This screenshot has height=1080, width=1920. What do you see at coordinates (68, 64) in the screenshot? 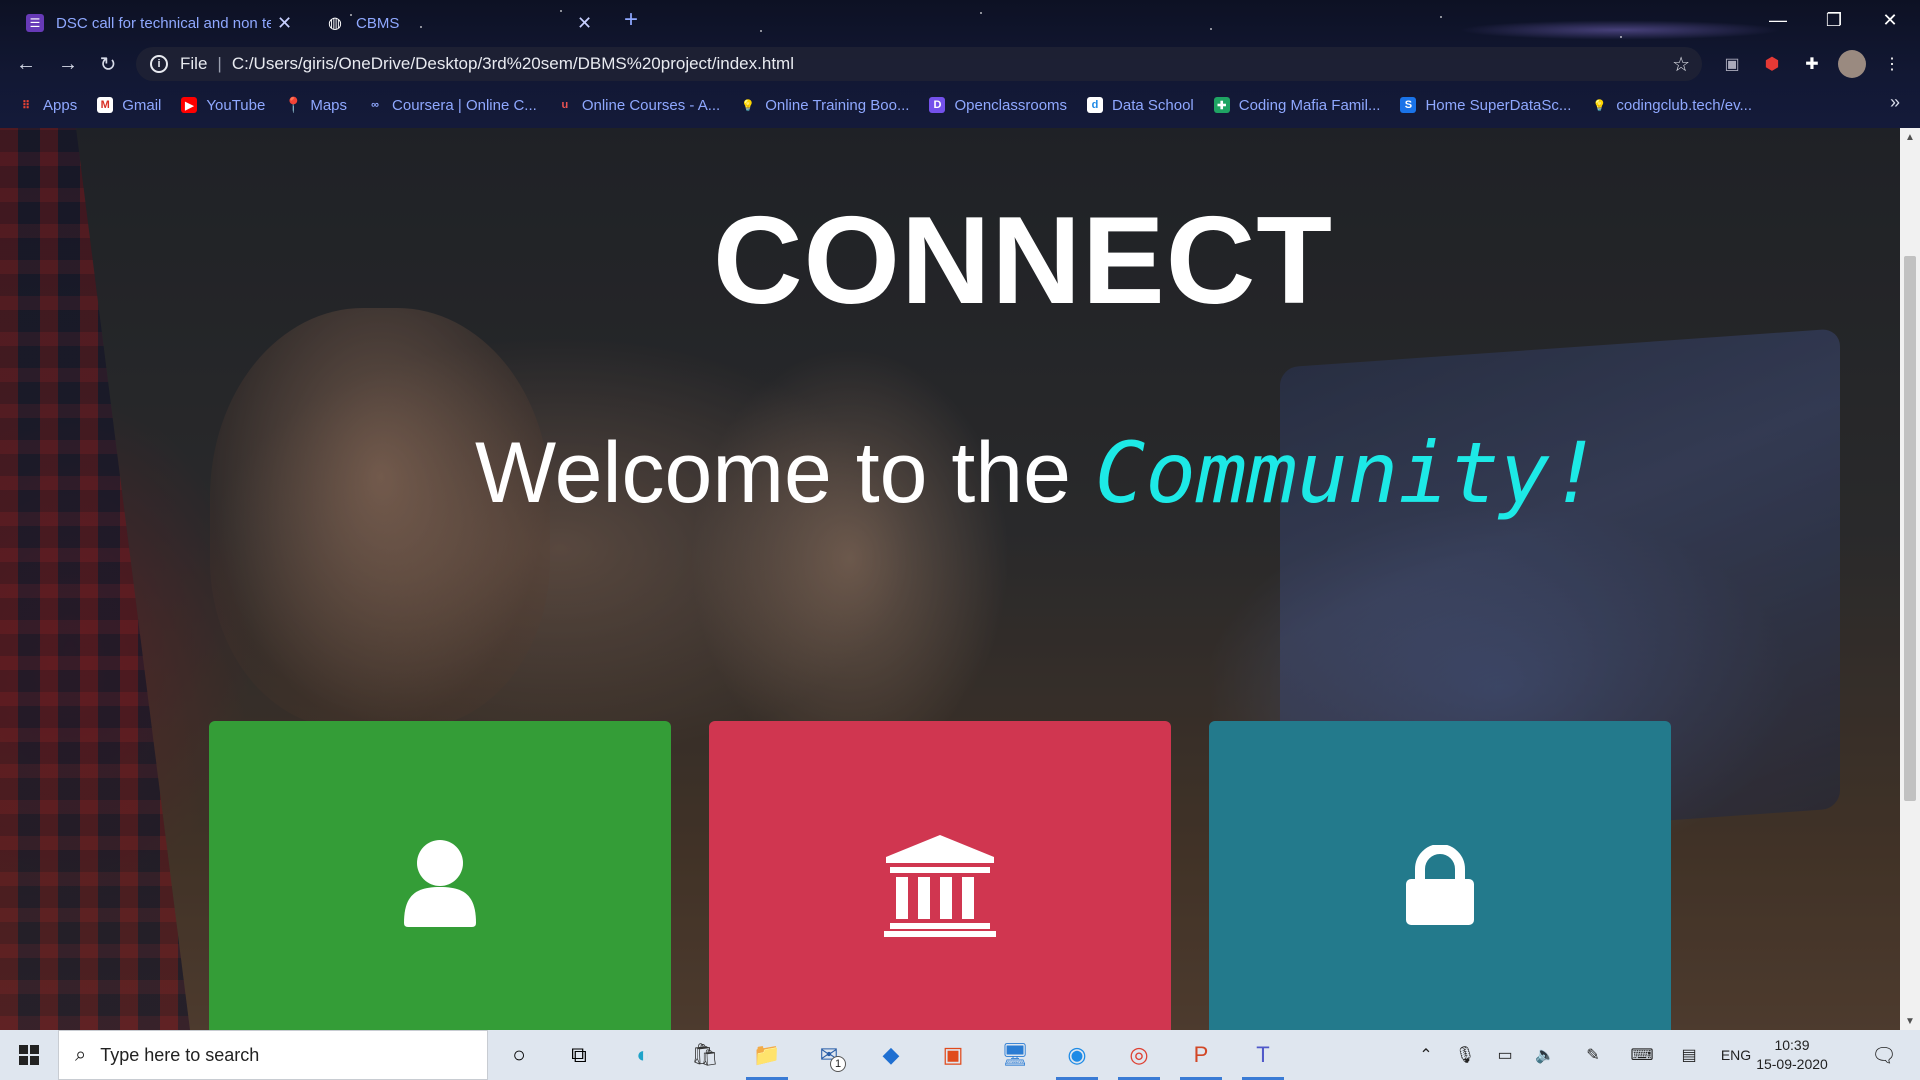
I see `forward-arrow-icon: →` at bounding box center [68, 64].